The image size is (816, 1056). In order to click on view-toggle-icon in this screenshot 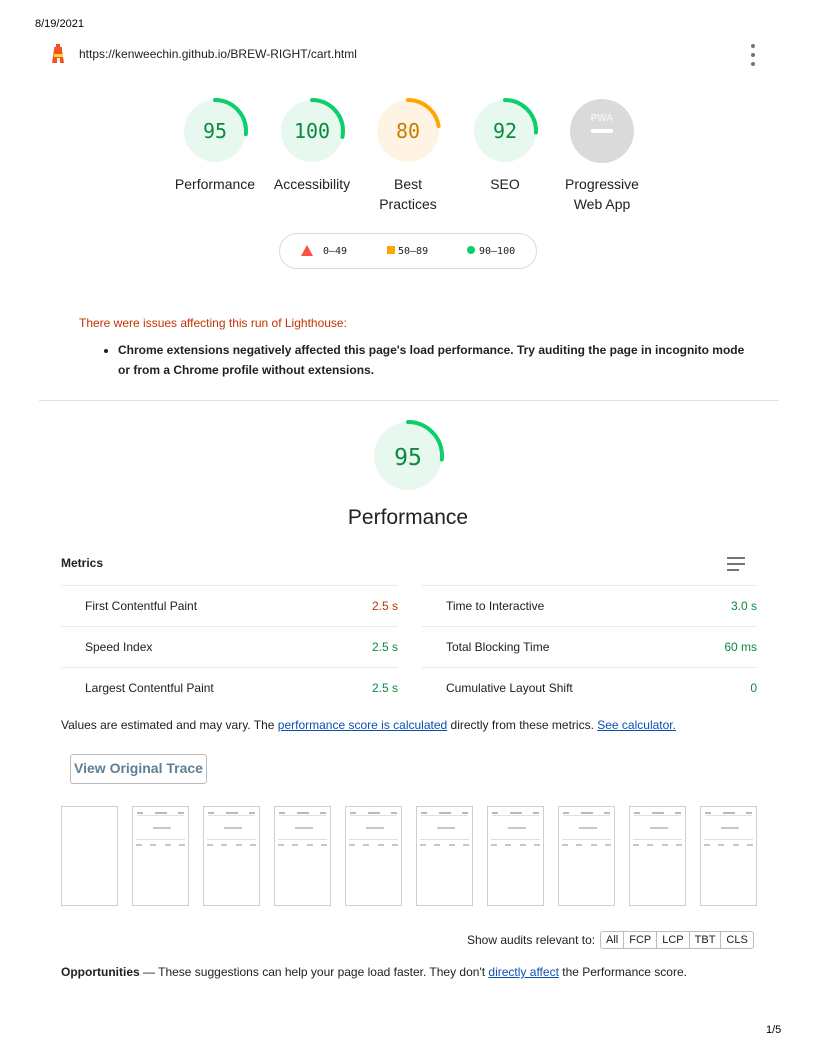, I will do `click(736, 564)`.